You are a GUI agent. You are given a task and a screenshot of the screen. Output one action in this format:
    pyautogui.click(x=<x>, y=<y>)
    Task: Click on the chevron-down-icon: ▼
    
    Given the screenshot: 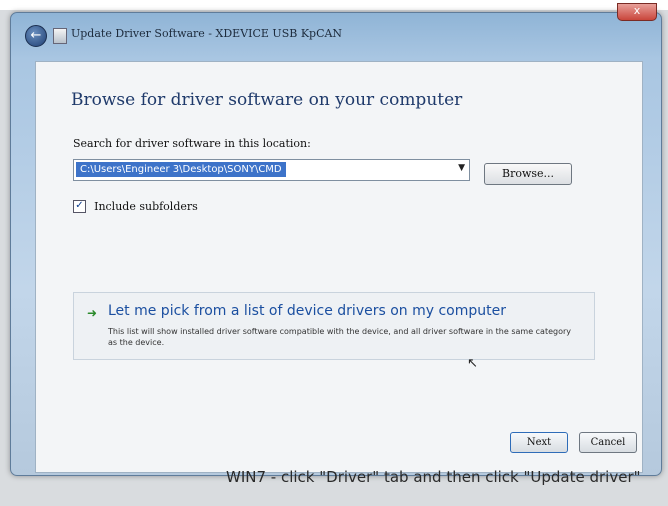 What is the action you would take?
    pyautogui.click(x=461, y=168)
    